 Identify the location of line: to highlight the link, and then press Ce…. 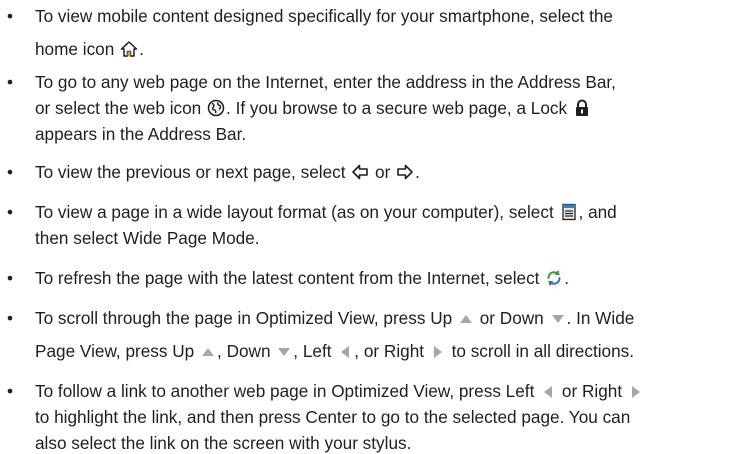
(333, 417).